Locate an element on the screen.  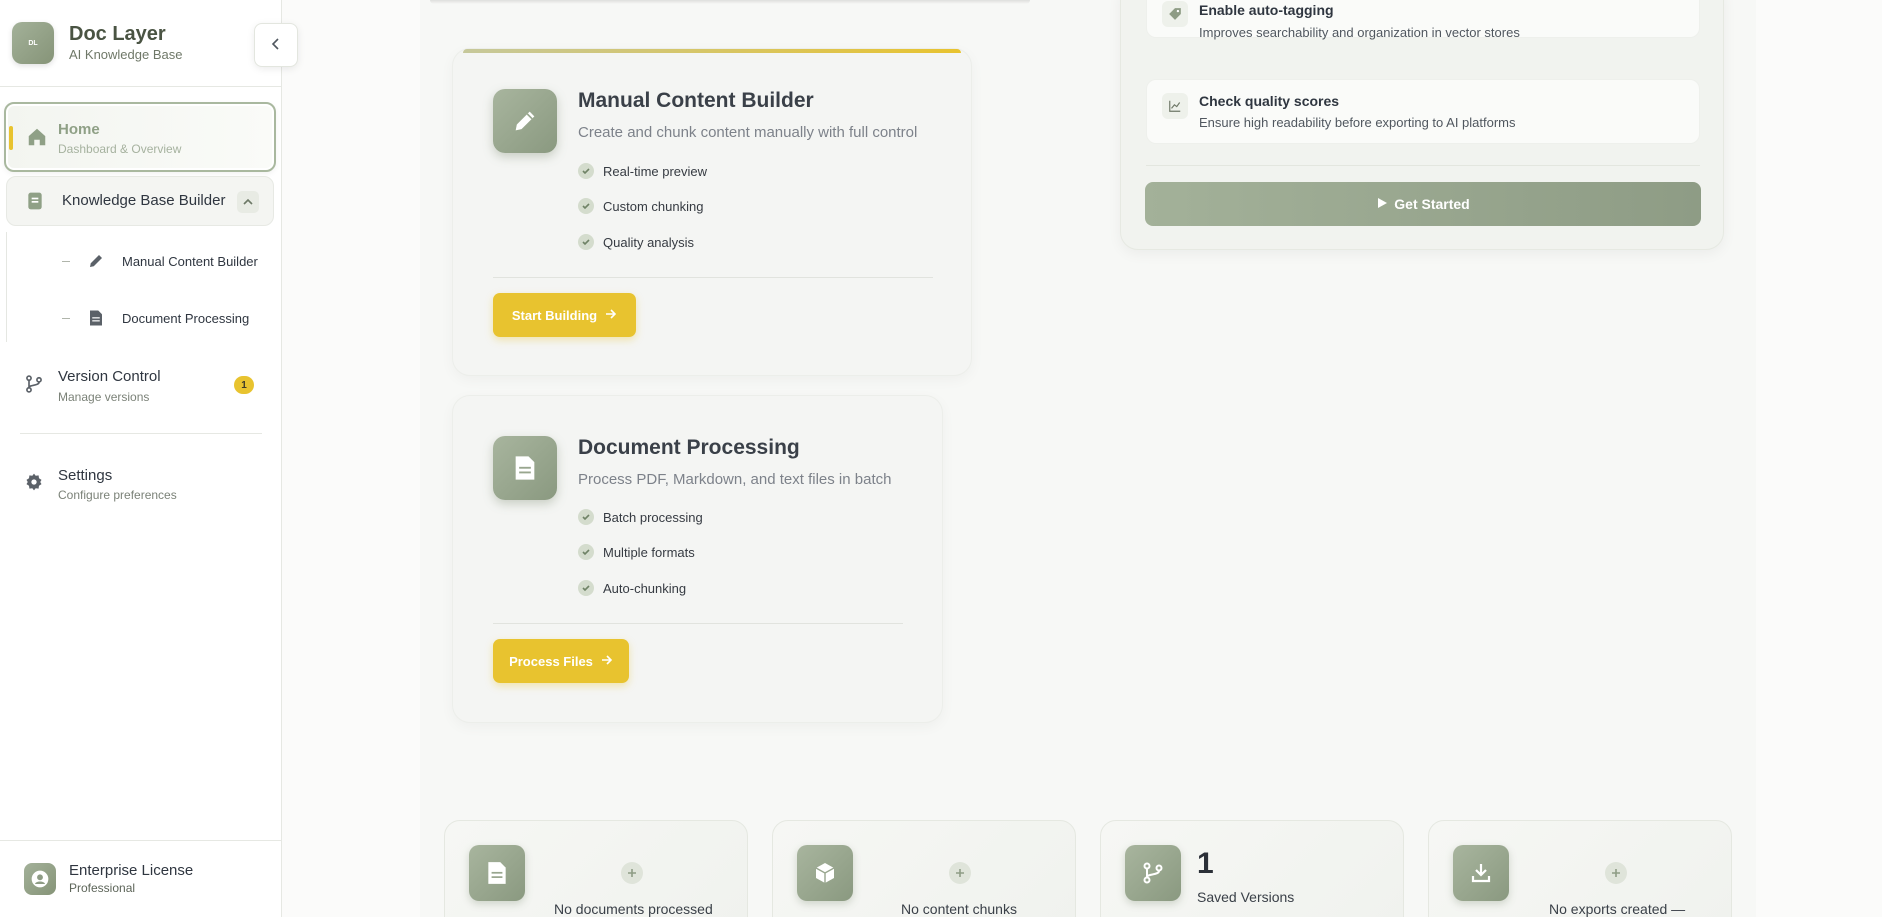
book-icon is located at coordinates (35, 203).